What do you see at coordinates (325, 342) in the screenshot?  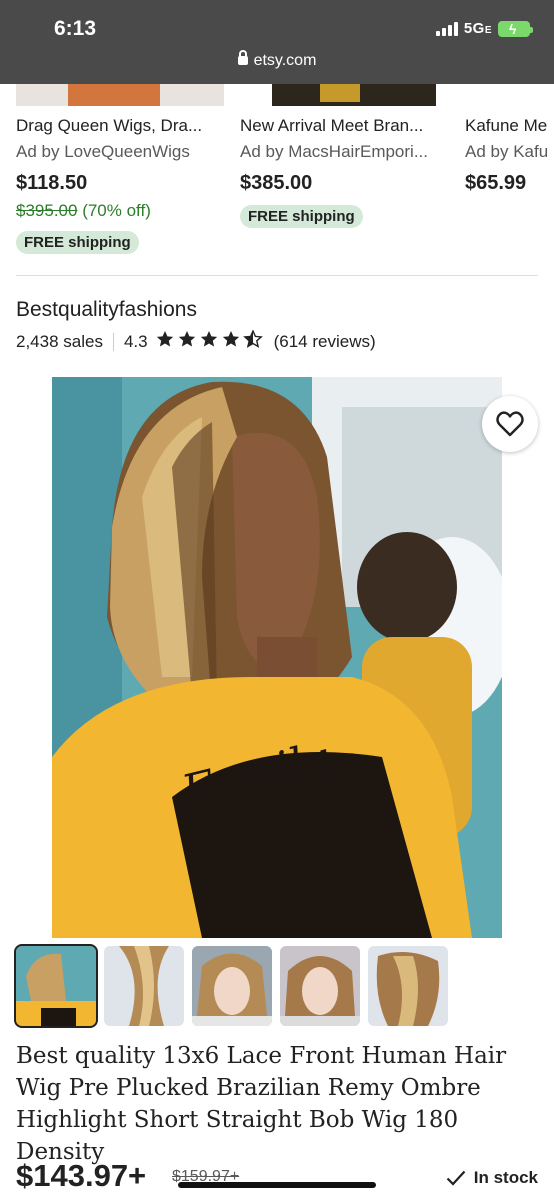 I see `shop-reviews: (614 reviews)` at bounding box center [325, 342].